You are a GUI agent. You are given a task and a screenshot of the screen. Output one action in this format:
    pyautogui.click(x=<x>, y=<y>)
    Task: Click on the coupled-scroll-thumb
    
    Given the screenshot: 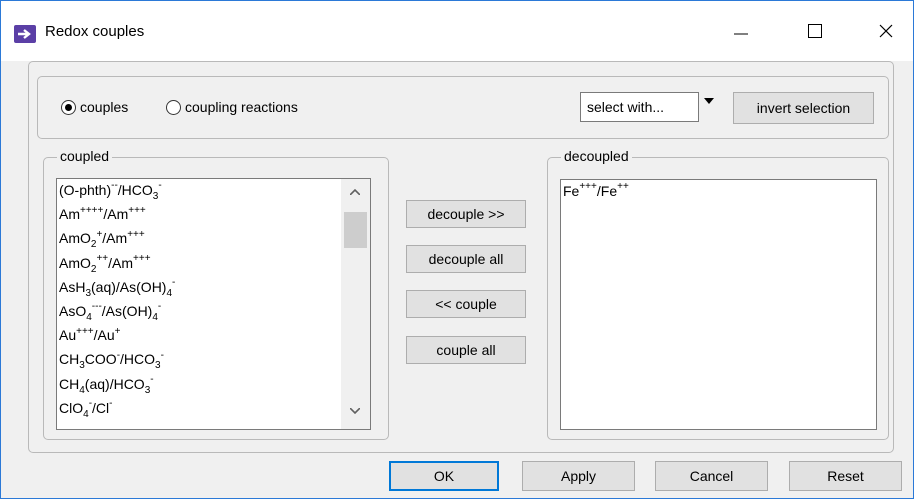 What is the action you would take?
    pyautogui.click(x=355, y=230)
    